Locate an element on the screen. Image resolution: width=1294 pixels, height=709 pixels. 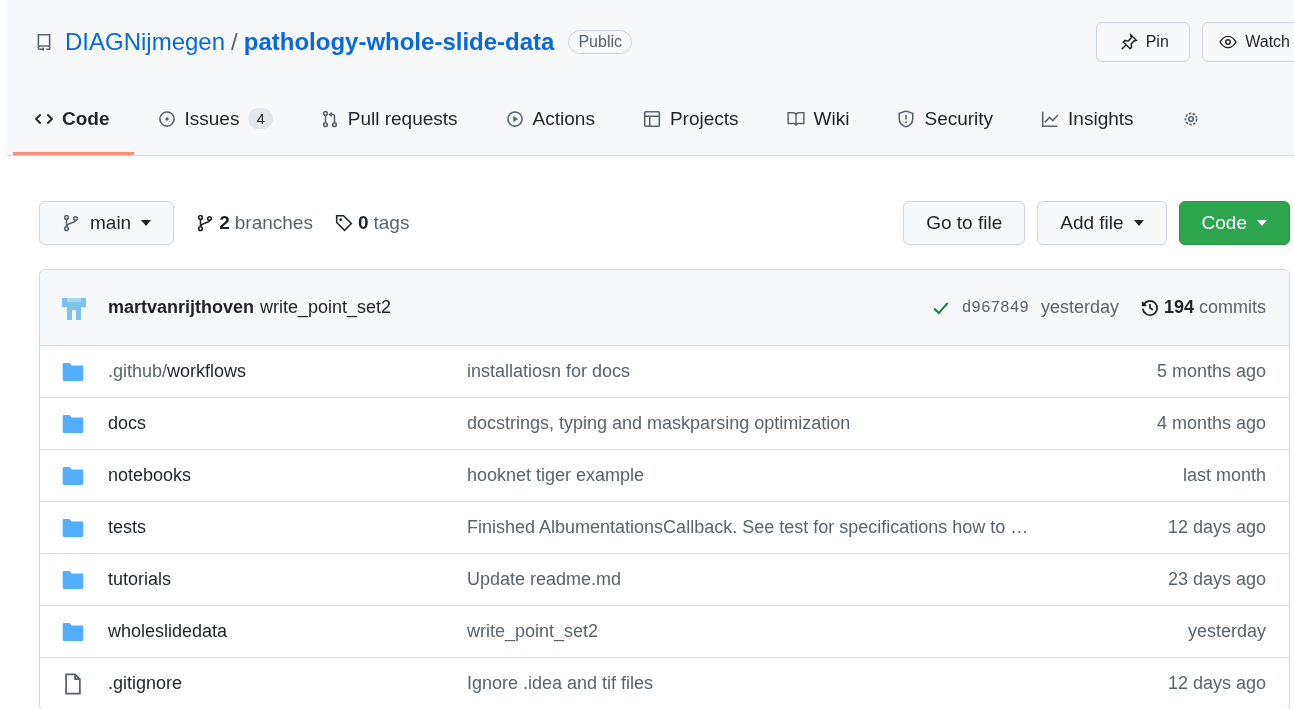
nav-tab: Projects is located at coordinates (690, 120).